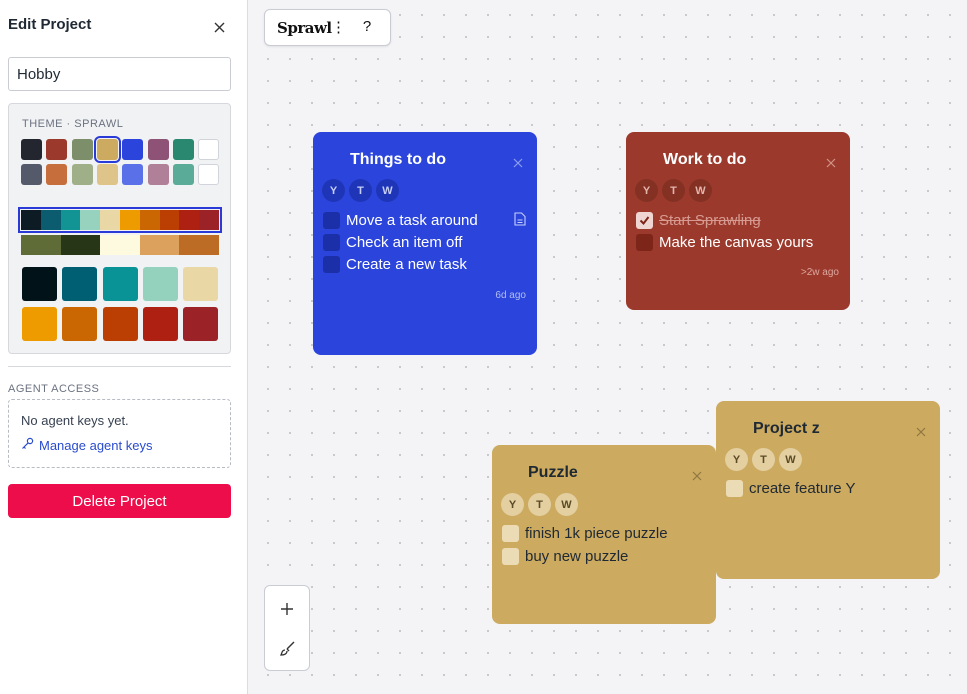  I want to click on agent-access-box: No agent keys yet. Manage agent keys, so click(119, 433).